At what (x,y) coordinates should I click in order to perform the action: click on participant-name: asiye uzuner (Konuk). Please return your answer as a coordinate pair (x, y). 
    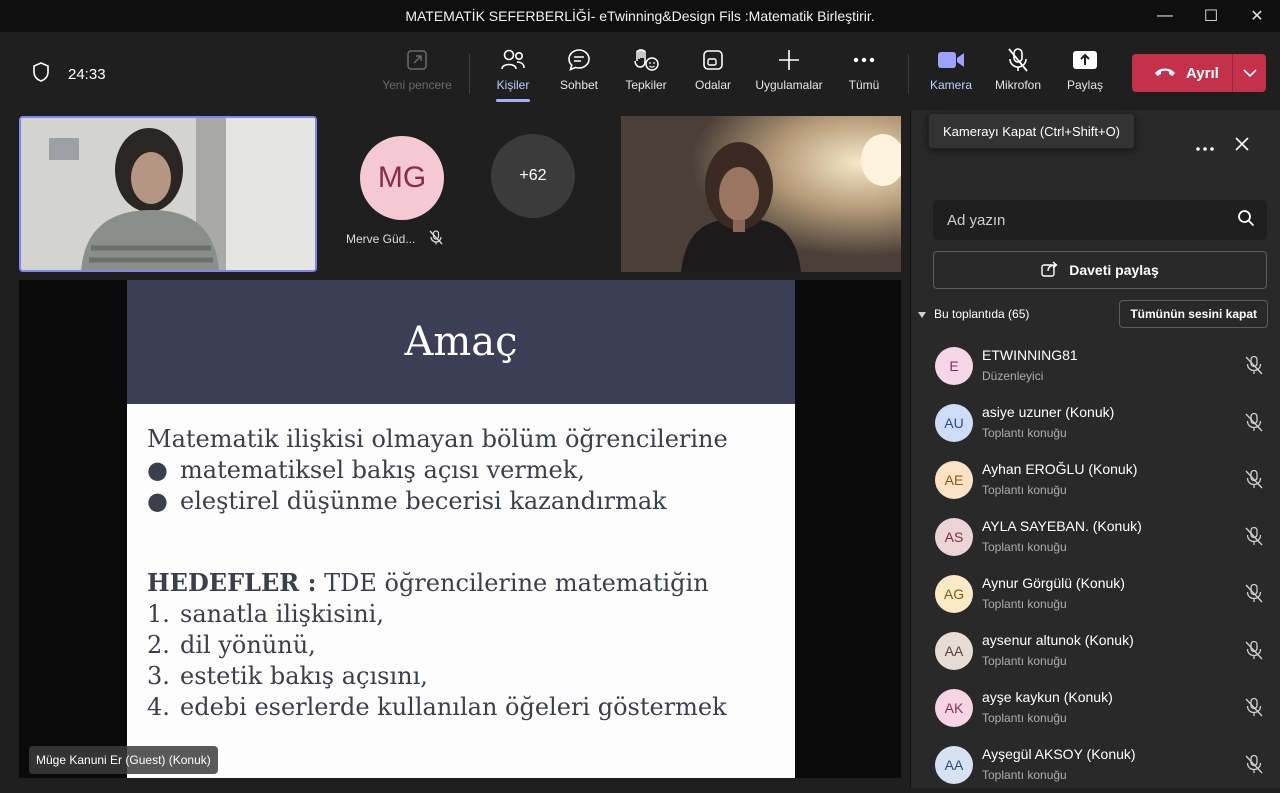
    Looking at the image, I should click on (1048, 412).